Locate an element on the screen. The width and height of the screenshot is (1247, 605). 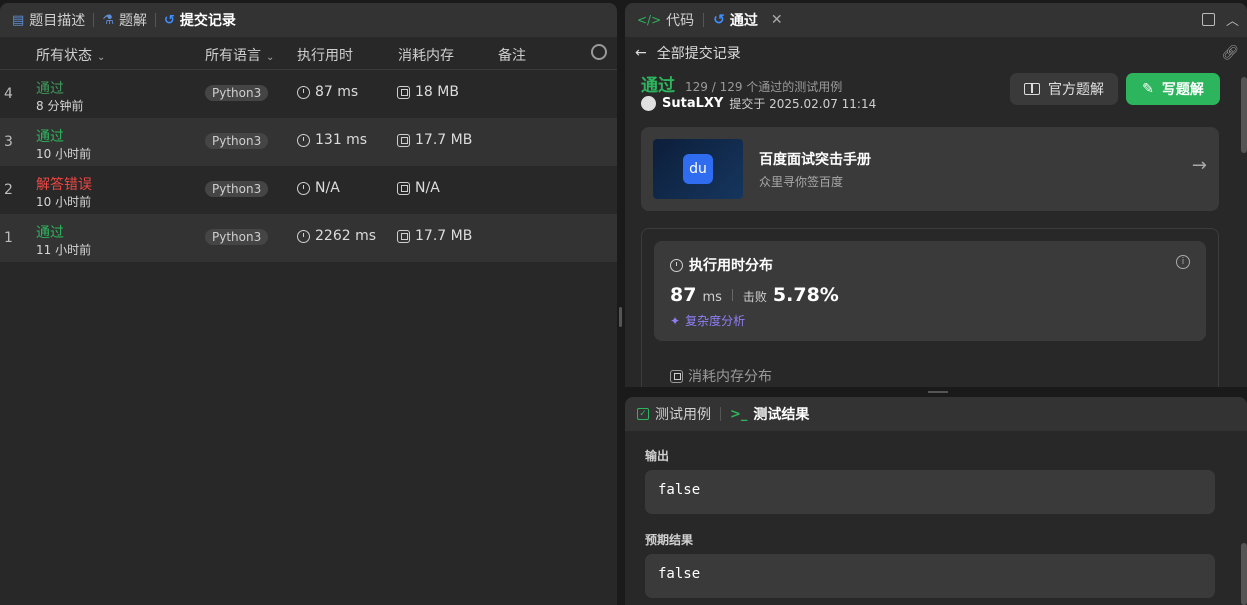
chevron-up-icon: ︿ is located at coordinates (1232, 19).